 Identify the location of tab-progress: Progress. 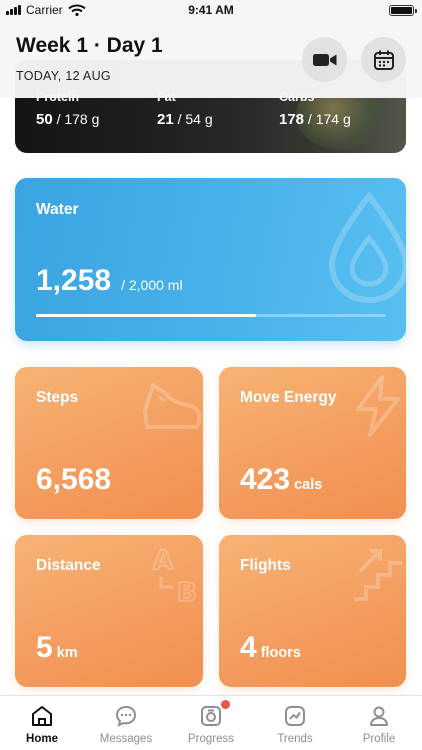
(211, 723).